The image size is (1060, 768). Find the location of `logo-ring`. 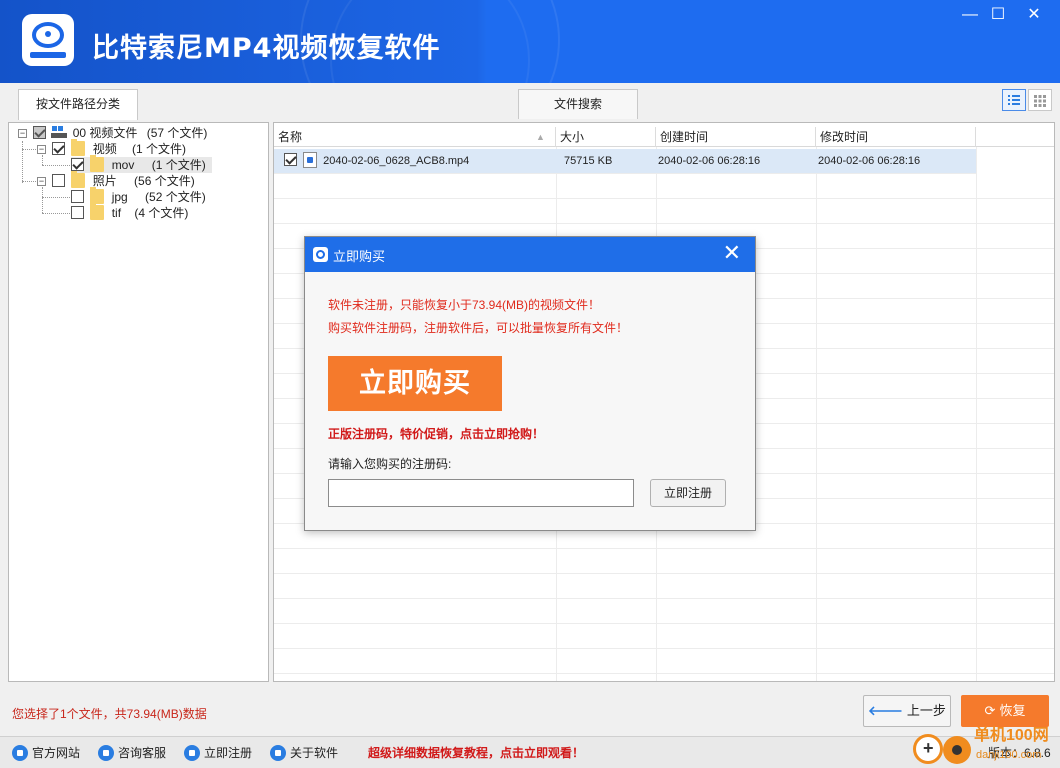

logo-ring is located at coordinates (48, 35).